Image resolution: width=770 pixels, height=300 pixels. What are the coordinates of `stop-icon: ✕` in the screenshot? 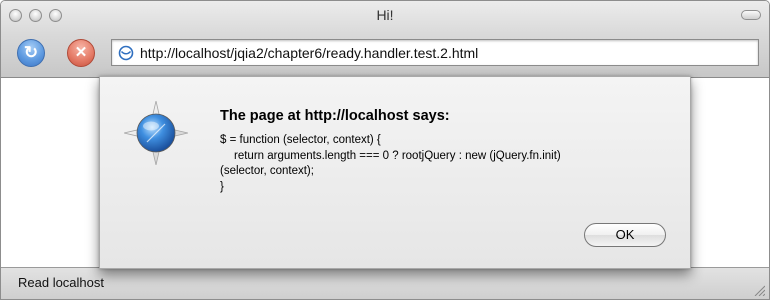 It's located at (81, 52).